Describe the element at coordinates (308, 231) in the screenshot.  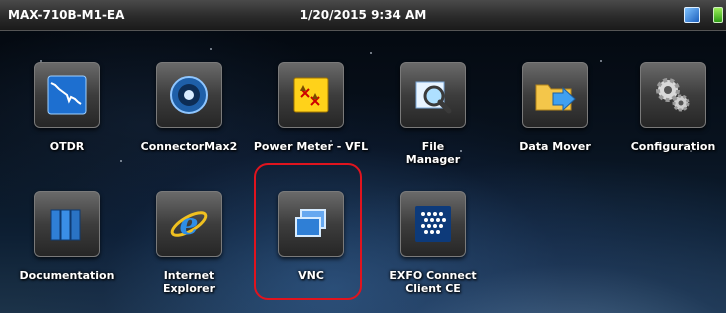
I see `vnc-highlight-outline` at that location.